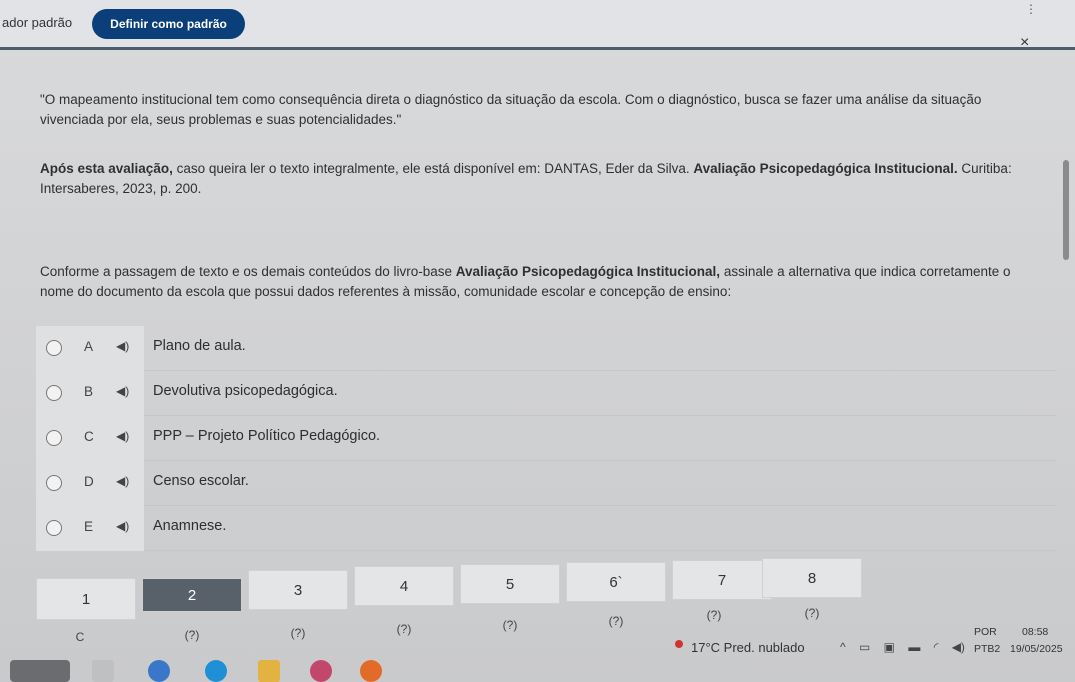  Describe the element at coordinates (40, 671) in the screenshot. I see `search-icon` at that location.